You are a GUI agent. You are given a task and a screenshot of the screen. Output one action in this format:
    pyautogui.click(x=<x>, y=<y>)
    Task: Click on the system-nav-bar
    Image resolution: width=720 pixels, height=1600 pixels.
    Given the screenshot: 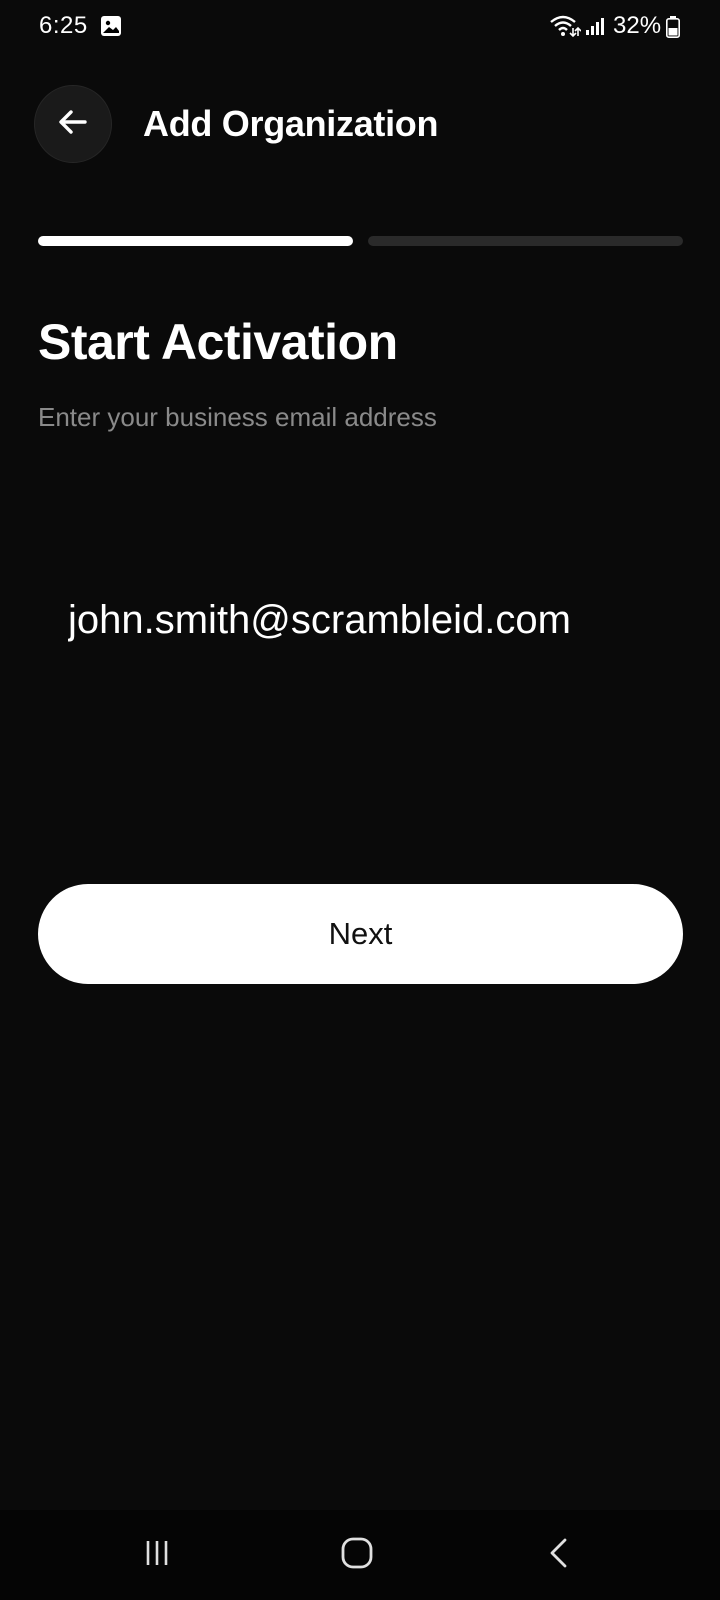 What is the action you would take?
    pyautogui.click(x=360, y=1555)
    